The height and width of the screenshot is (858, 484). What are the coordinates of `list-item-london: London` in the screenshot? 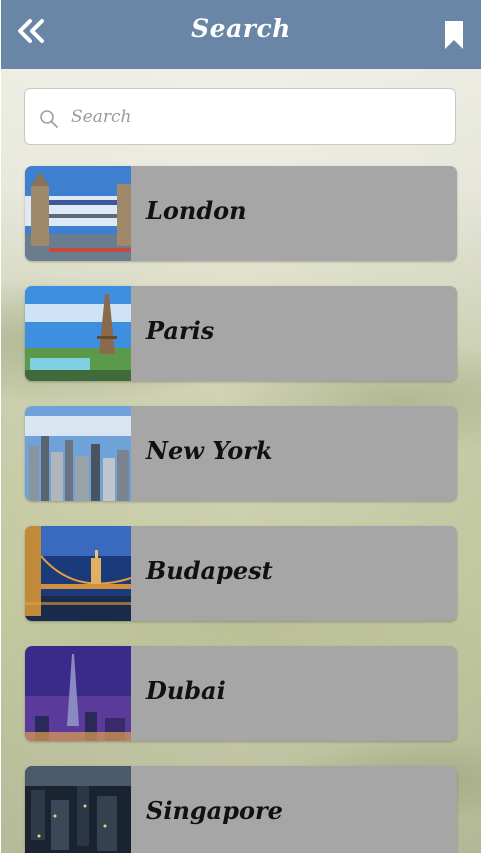 It's located at (241, 213).